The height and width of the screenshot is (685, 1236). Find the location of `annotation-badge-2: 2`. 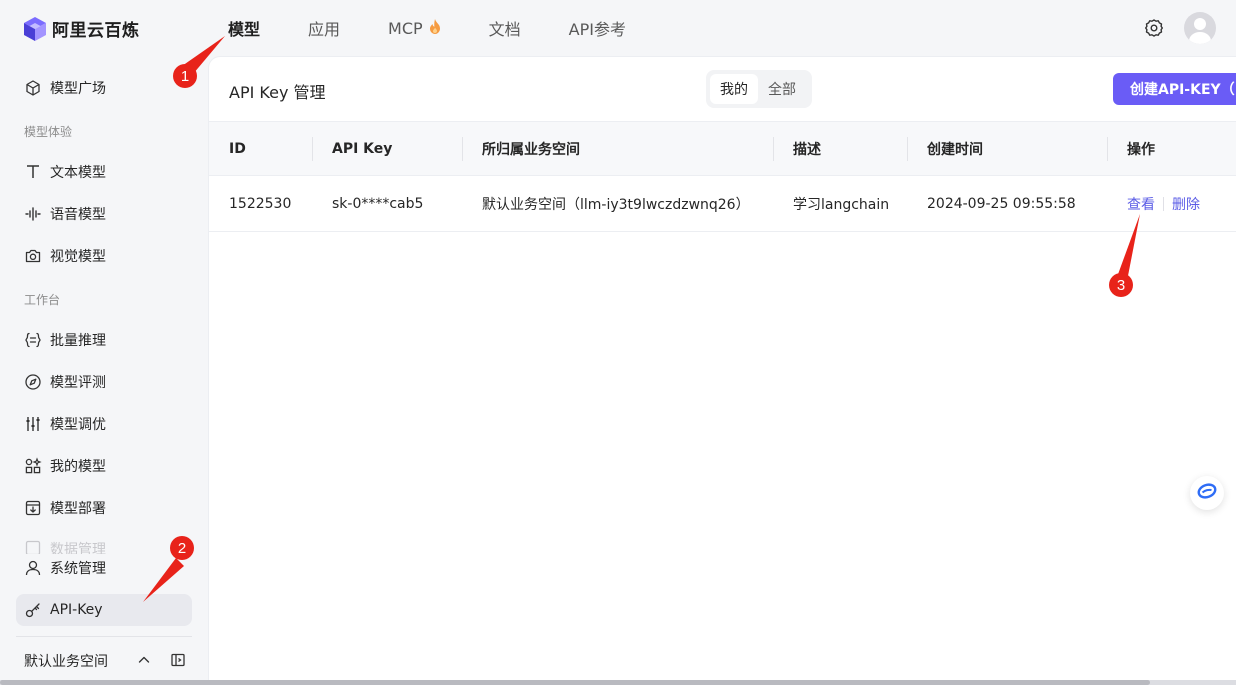

annotation-badge-2: 2 is located at coordinates (182, 548).